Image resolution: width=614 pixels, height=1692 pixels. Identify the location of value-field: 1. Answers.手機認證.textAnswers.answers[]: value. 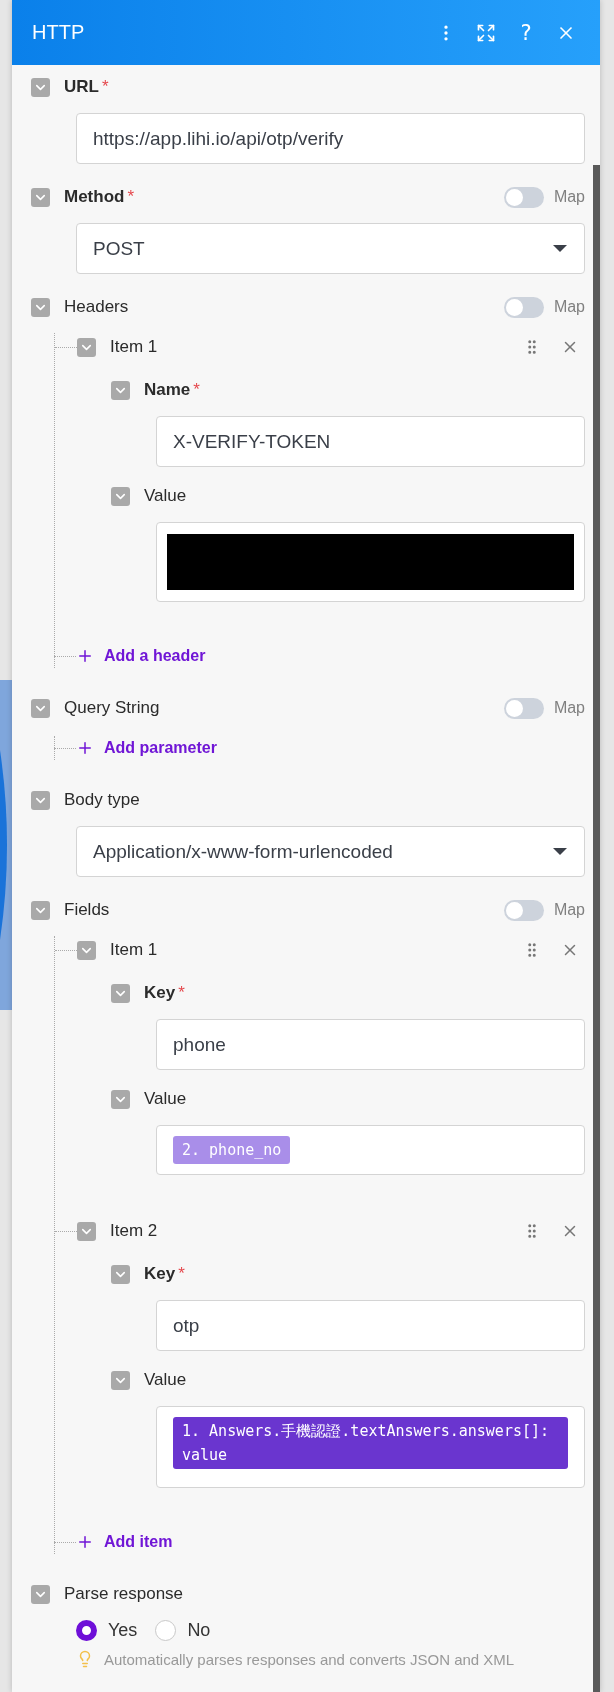
(370, 1447).